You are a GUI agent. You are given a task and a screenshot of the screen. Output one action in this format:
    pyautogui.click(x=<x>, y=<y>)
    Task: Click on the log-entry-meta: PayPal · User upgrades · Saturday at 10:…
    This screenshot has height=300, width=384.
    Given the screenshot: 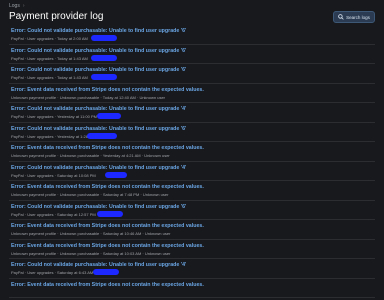 What is the action you would take?
    pyautogui.click(x=53, y=175)
    